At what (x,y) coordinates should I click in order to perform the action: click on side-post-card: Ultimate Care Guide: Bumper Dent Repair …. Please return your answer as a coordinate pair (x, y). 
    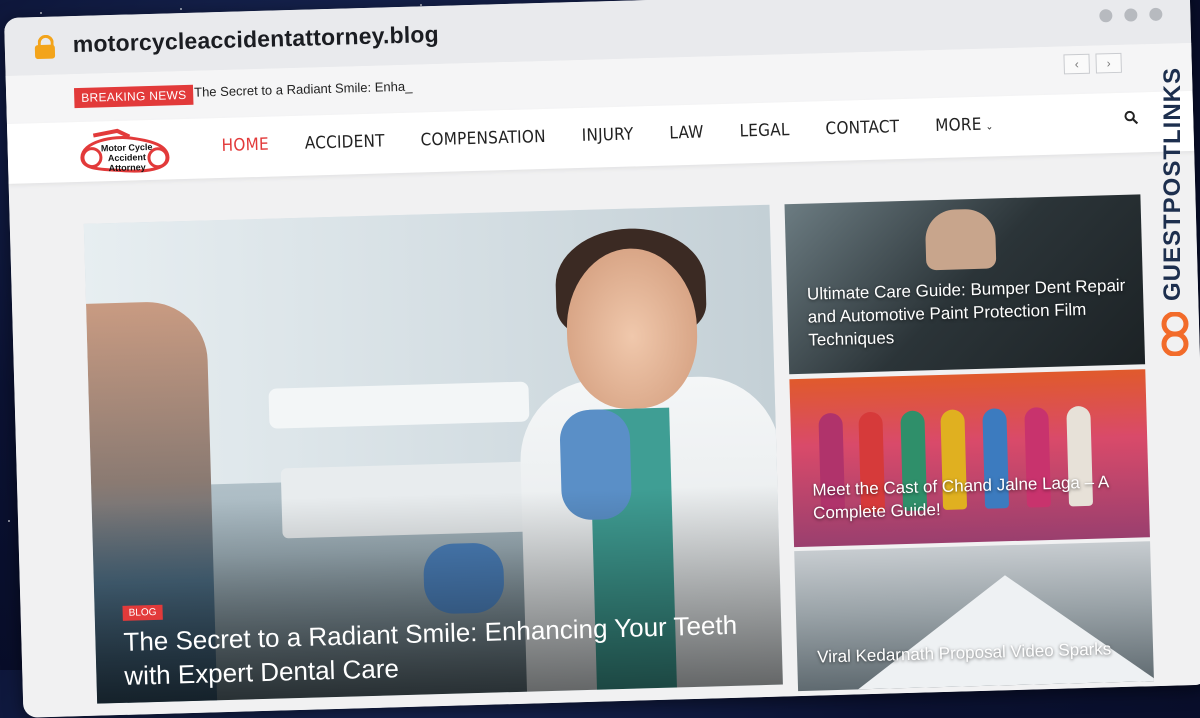
    Looking at the image, I should click on (965, 284).